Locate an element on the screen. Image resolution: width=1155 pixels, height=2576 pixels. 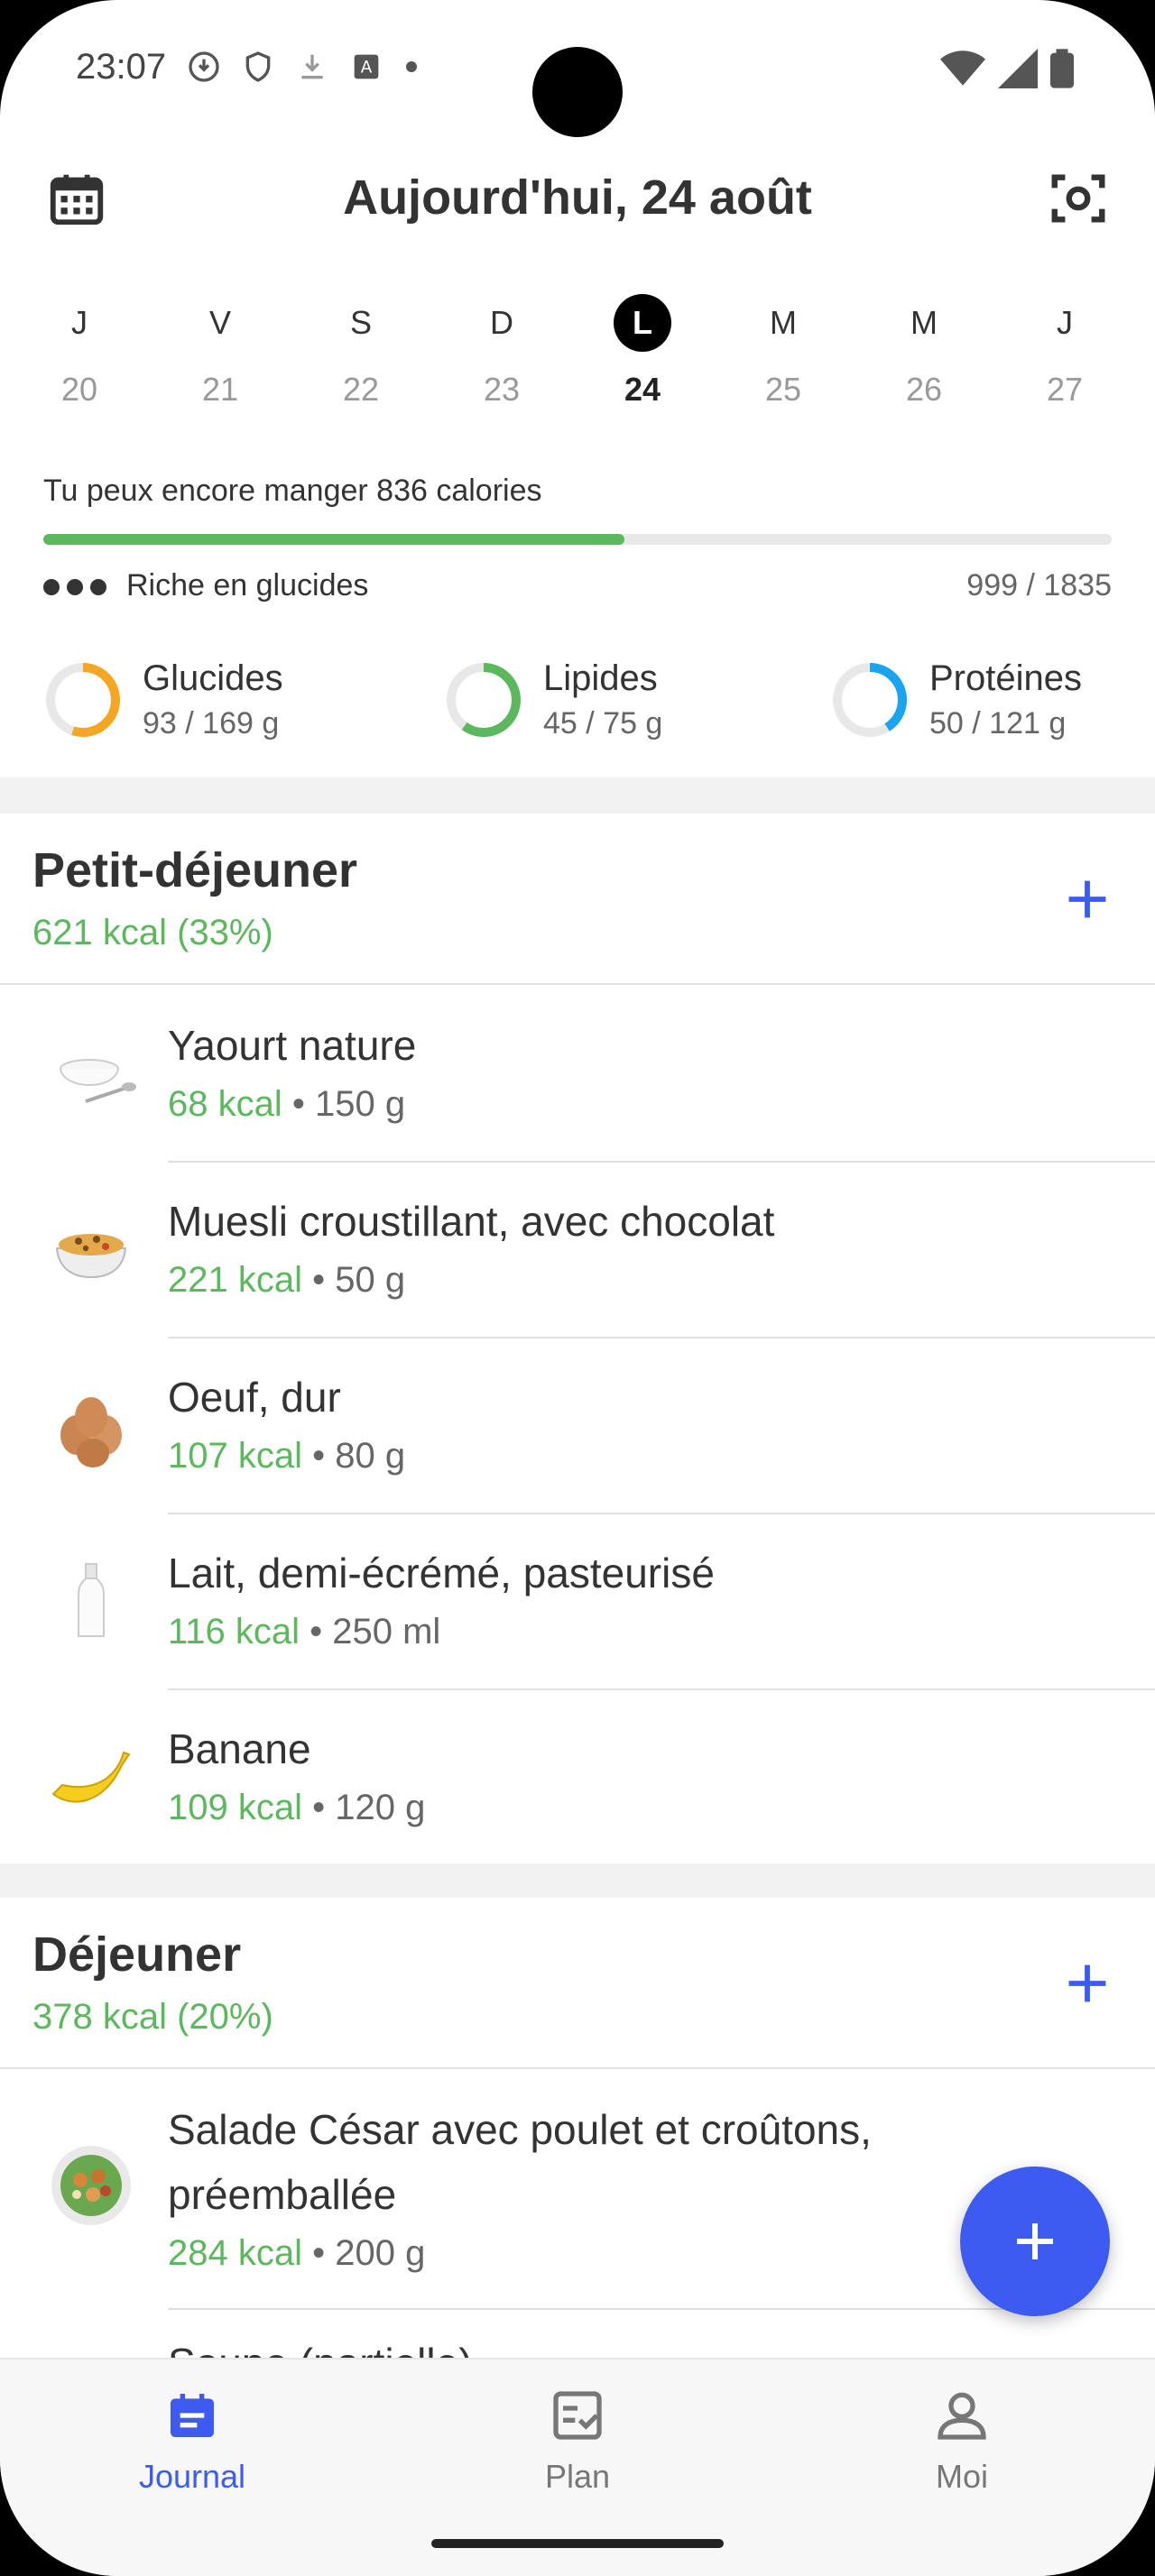
day-number: 23 is located at coordinates (502, 389).